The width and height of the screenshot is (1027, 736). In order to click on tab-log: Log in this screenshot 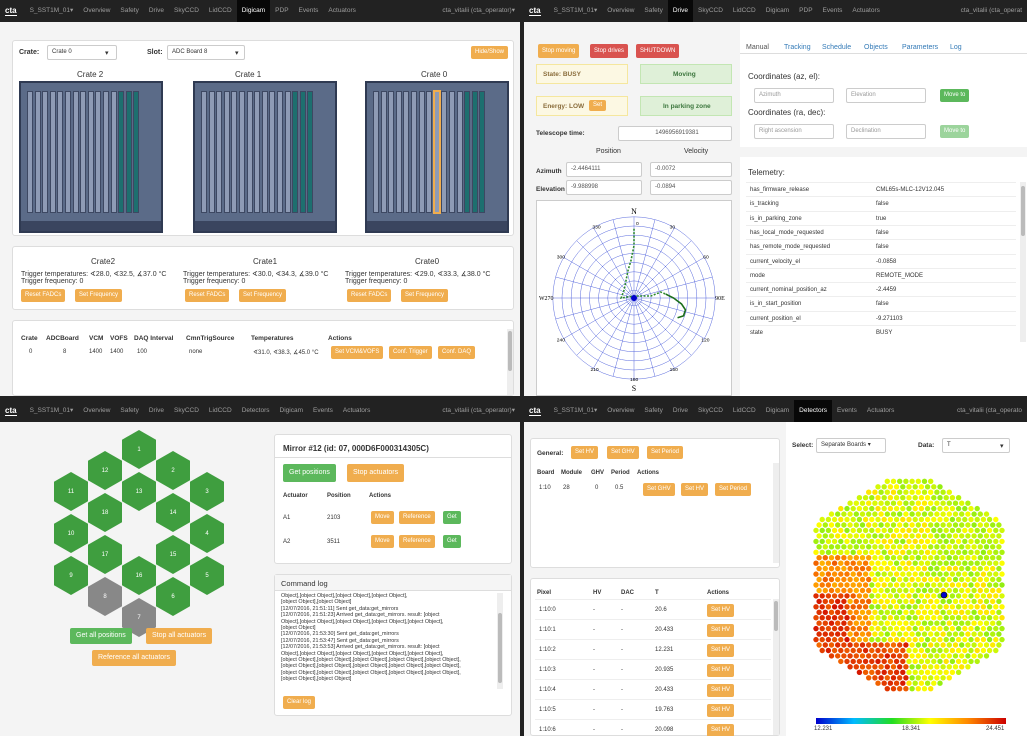, I will do `click(956, 47)`.